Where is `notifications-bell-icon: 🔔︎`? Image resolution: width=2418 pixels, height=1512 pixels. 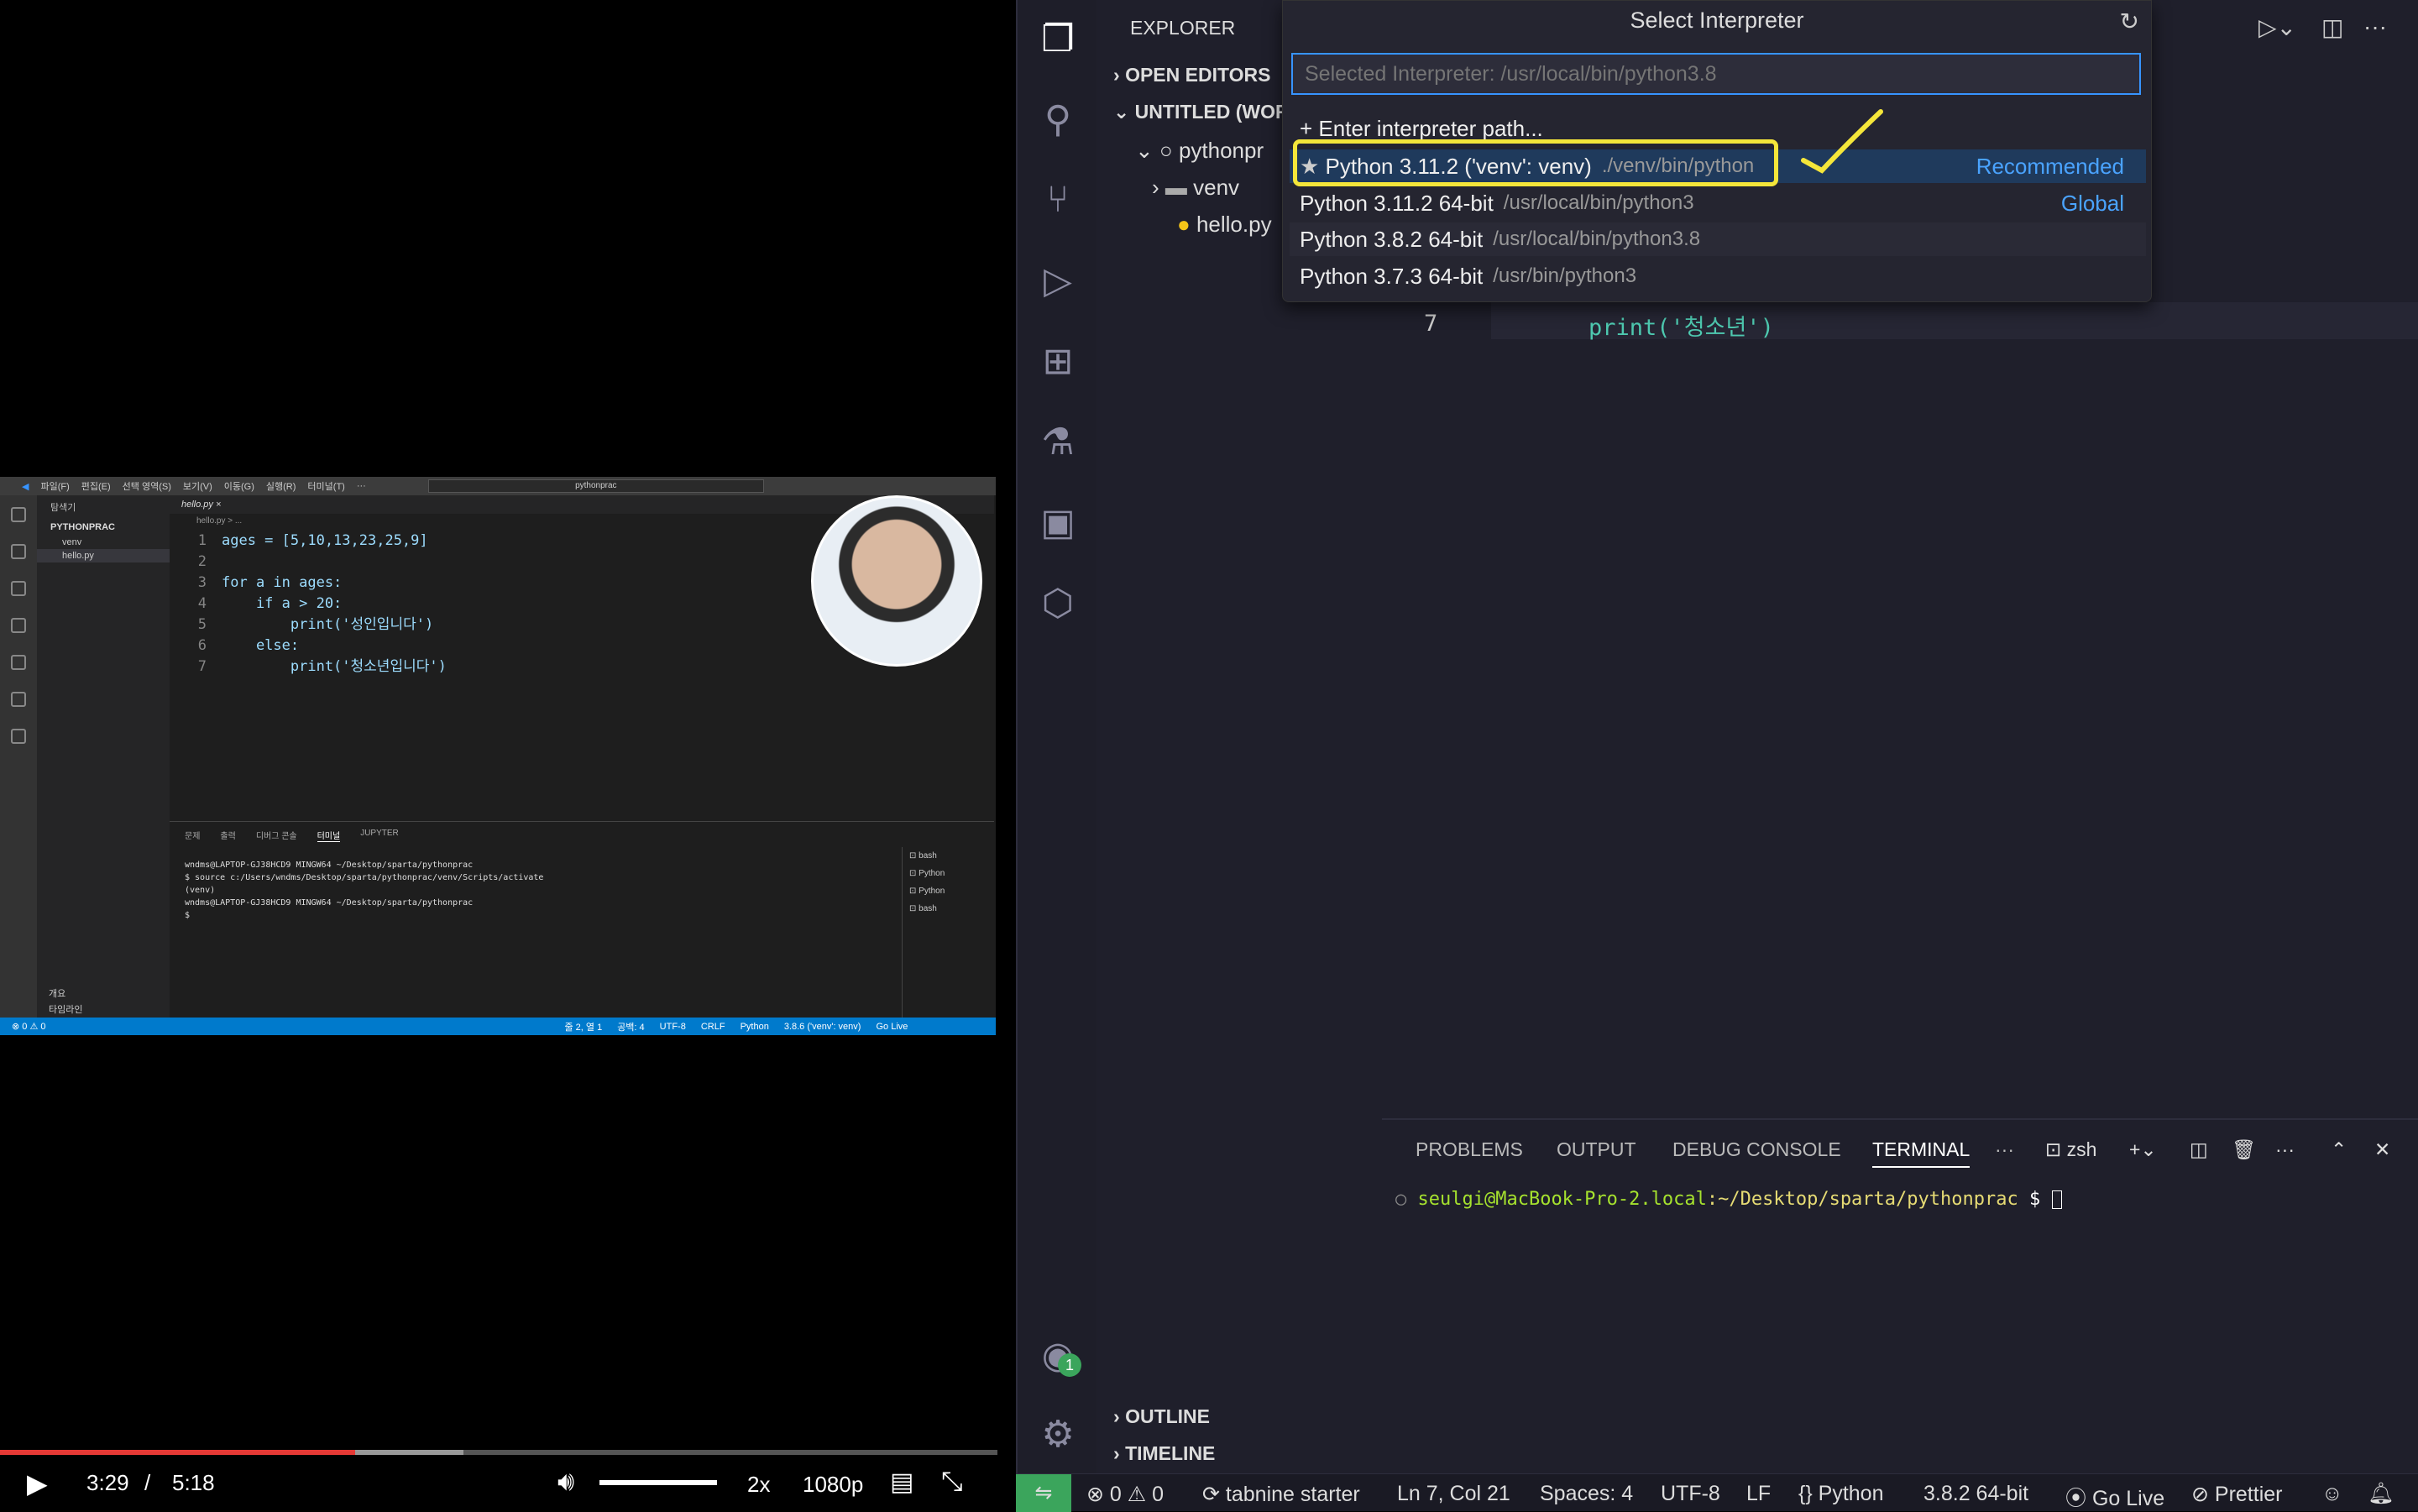
notifications-bell-icon: 🔔︎ is located at coordinates (2381, 1494).